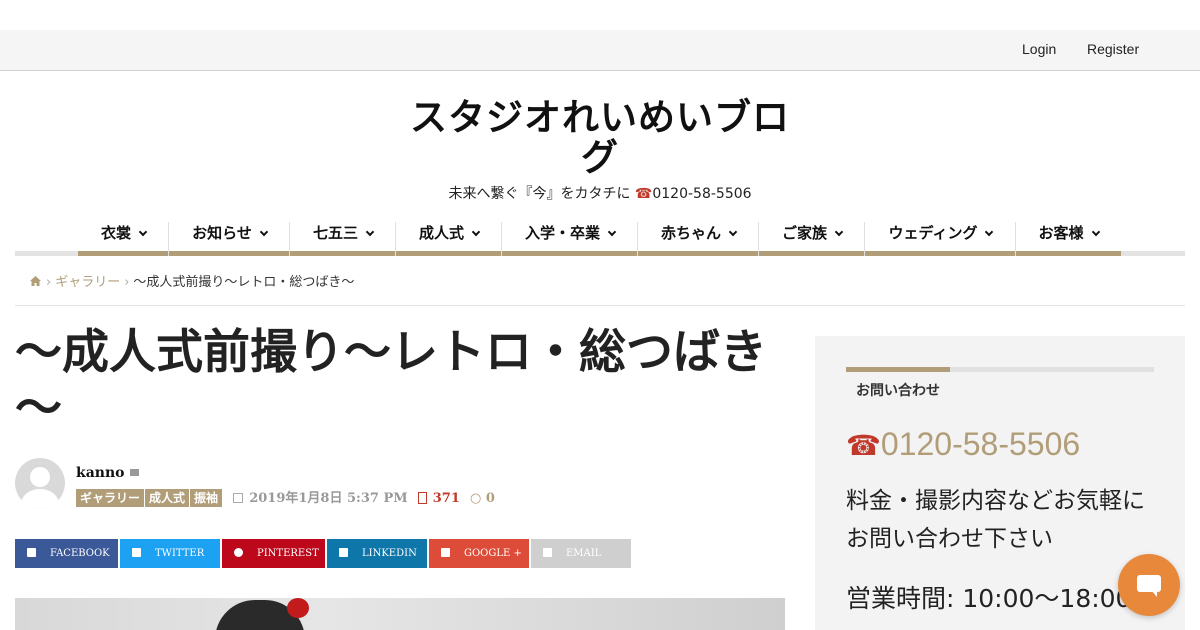 The width and height of the screenshot is (1200, 630). I want to click on home-icon, so click(36, 282).